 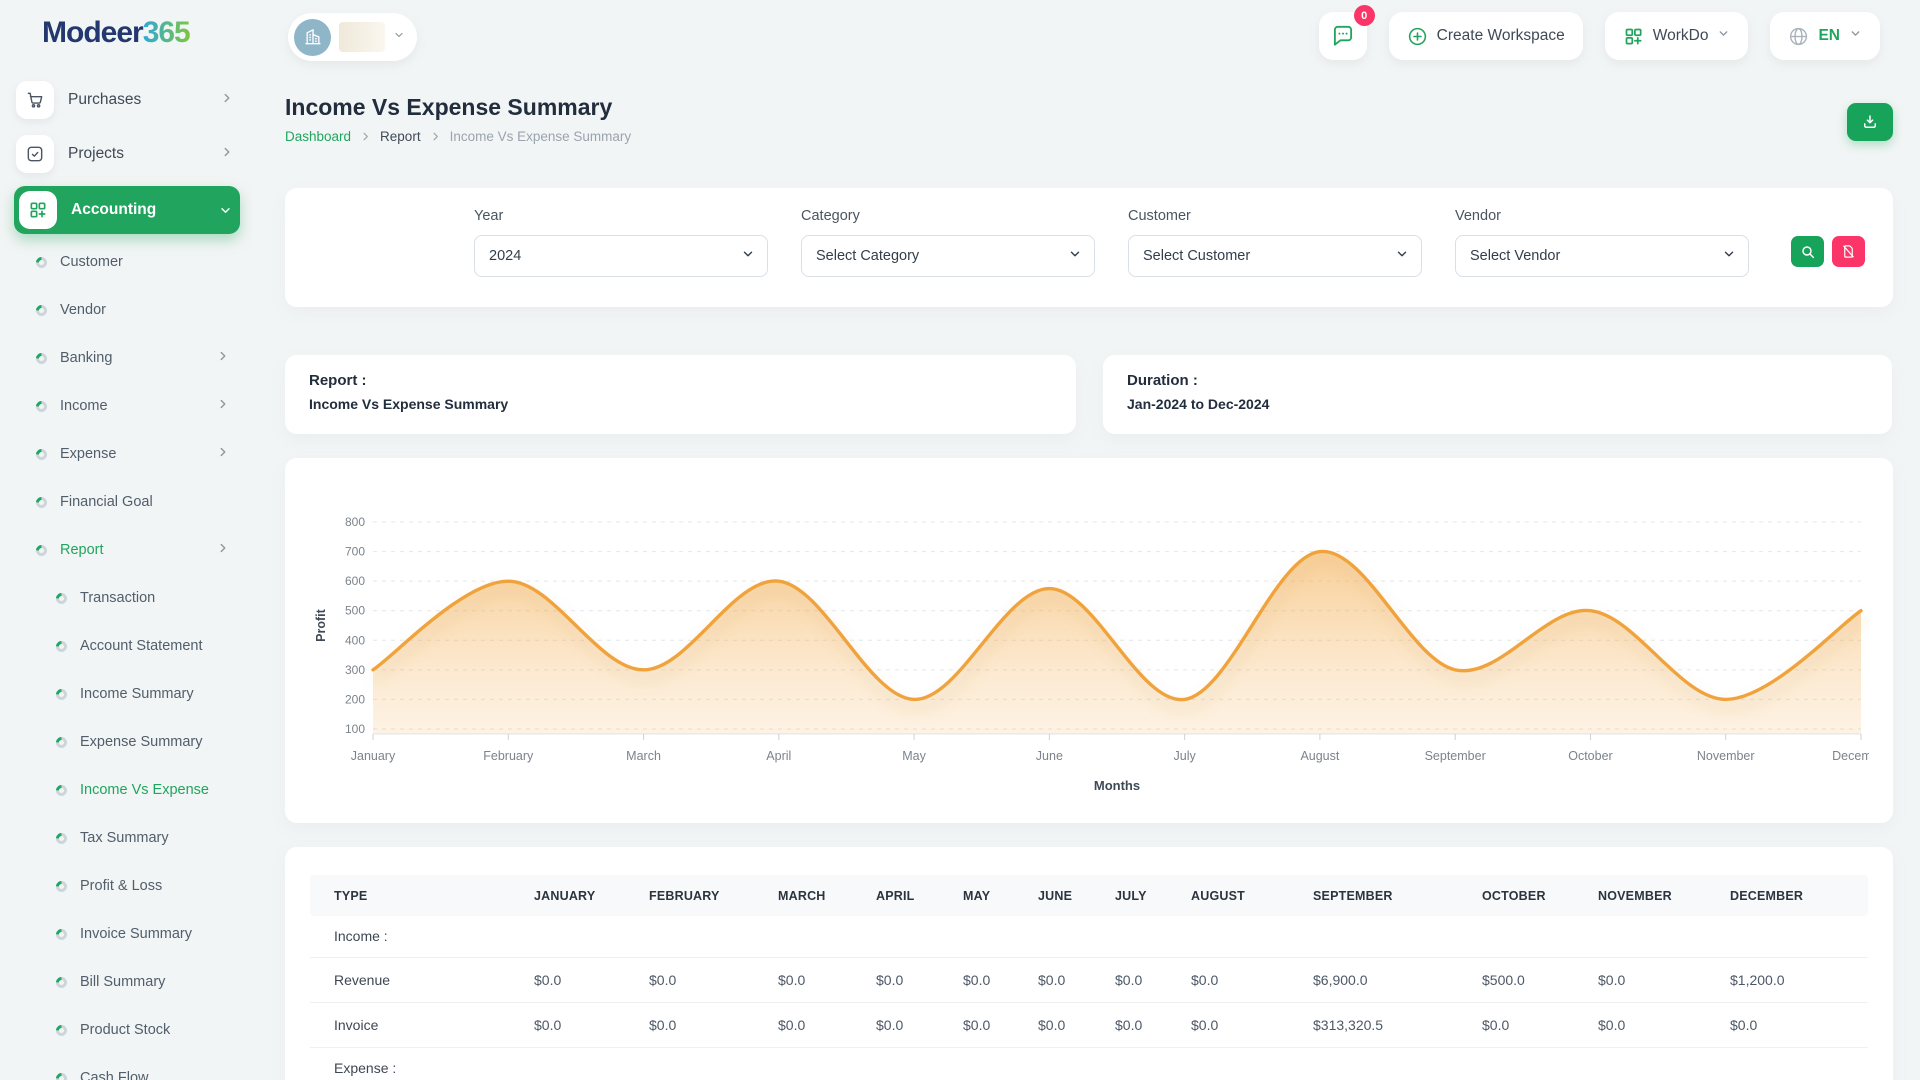 I want to click on sidebar-item-banking: Banking, so click(x=127, y=358).